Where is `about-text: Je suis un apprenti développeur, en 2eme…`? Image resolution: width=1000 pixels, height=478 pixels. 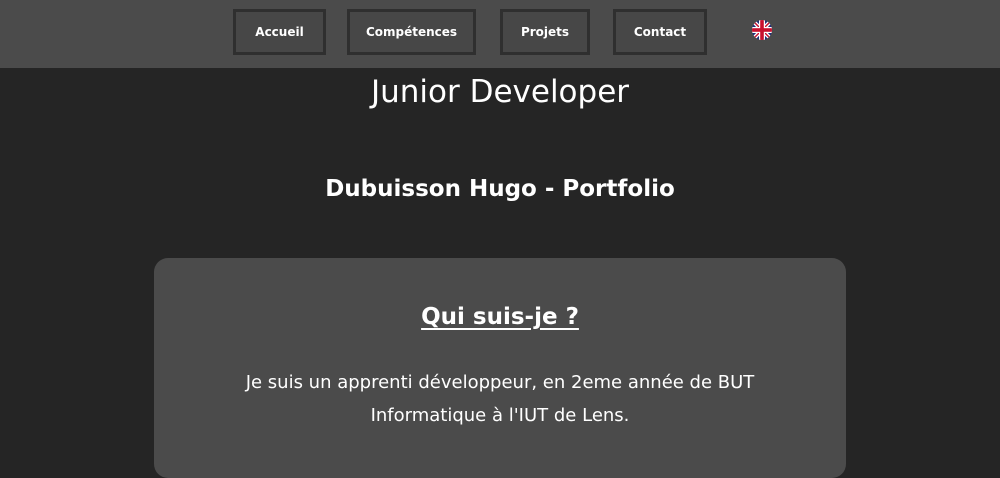 about-text: Je suis un apprenti développeur, en 2eme… is located at coordinates (500, 399).